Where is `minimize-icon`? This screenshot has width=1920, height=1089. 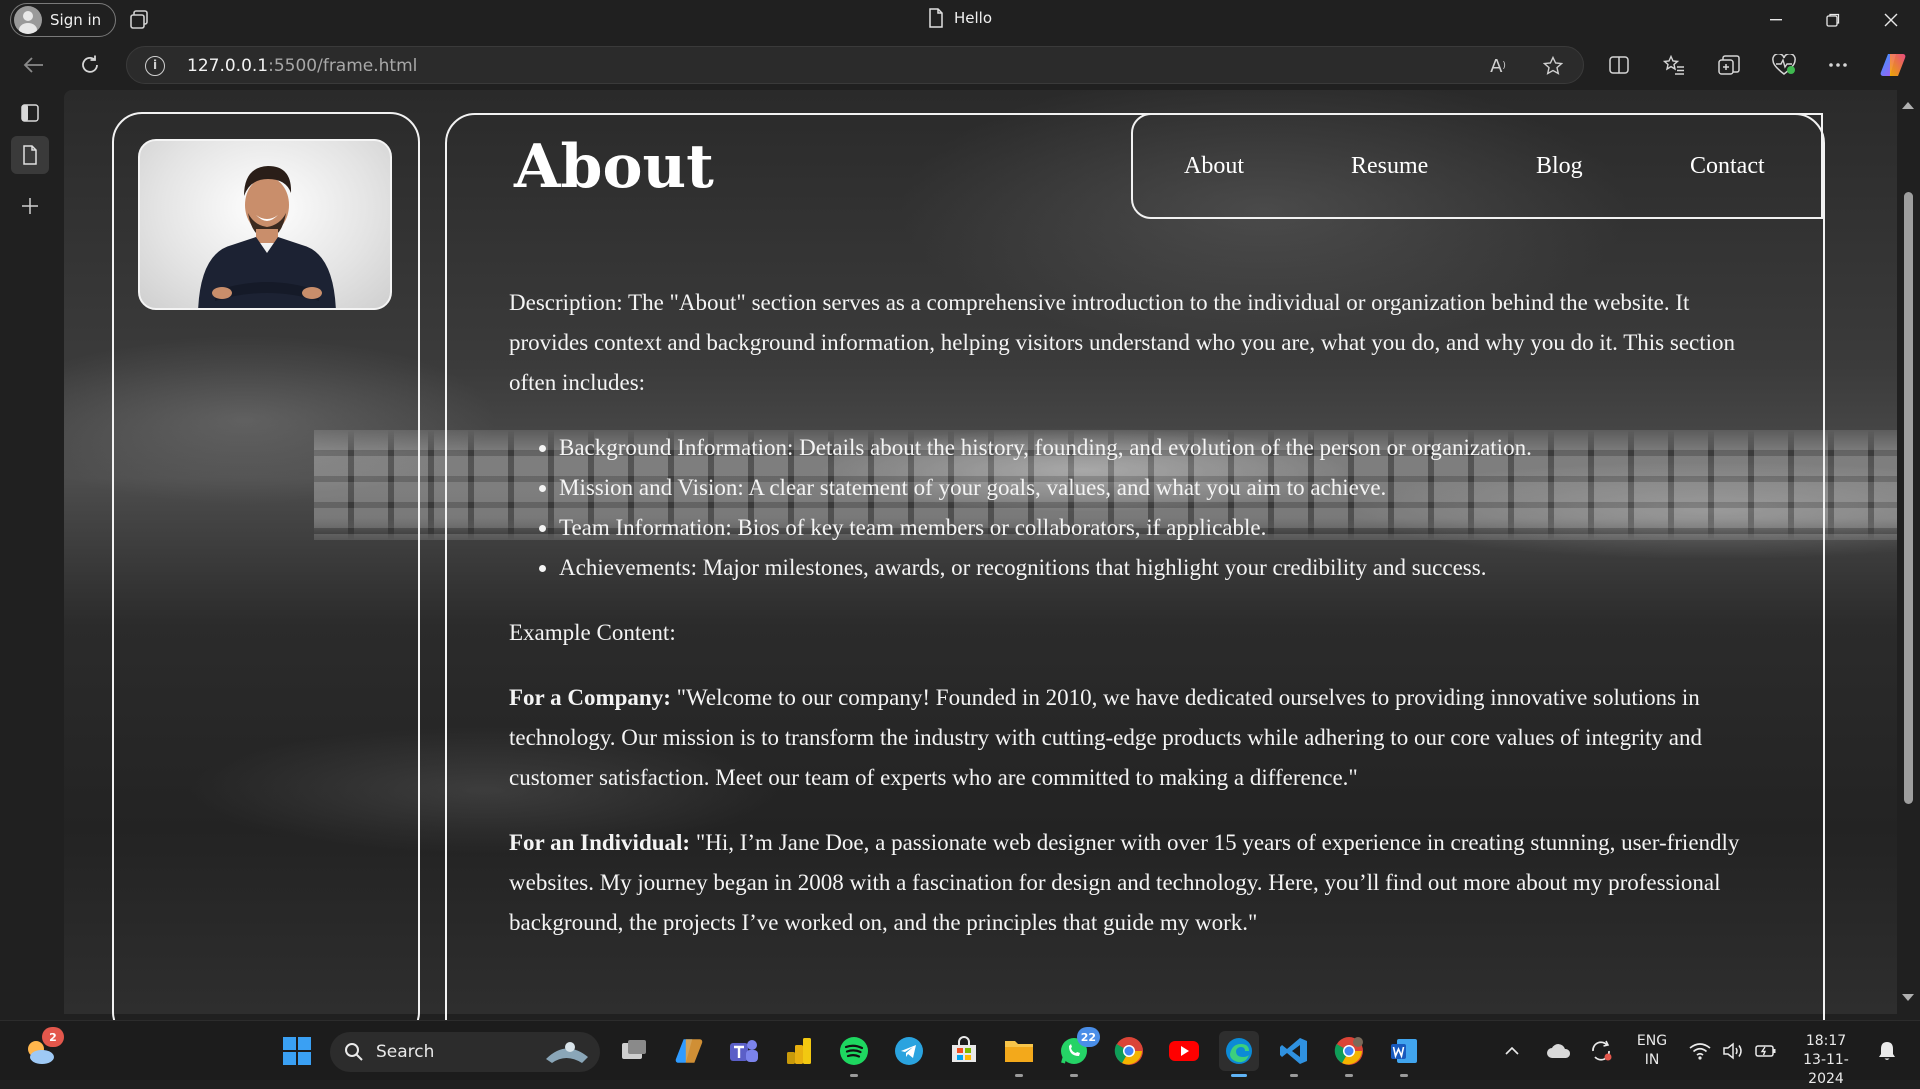
minimize-icon is located at coordinates (1776, 20).